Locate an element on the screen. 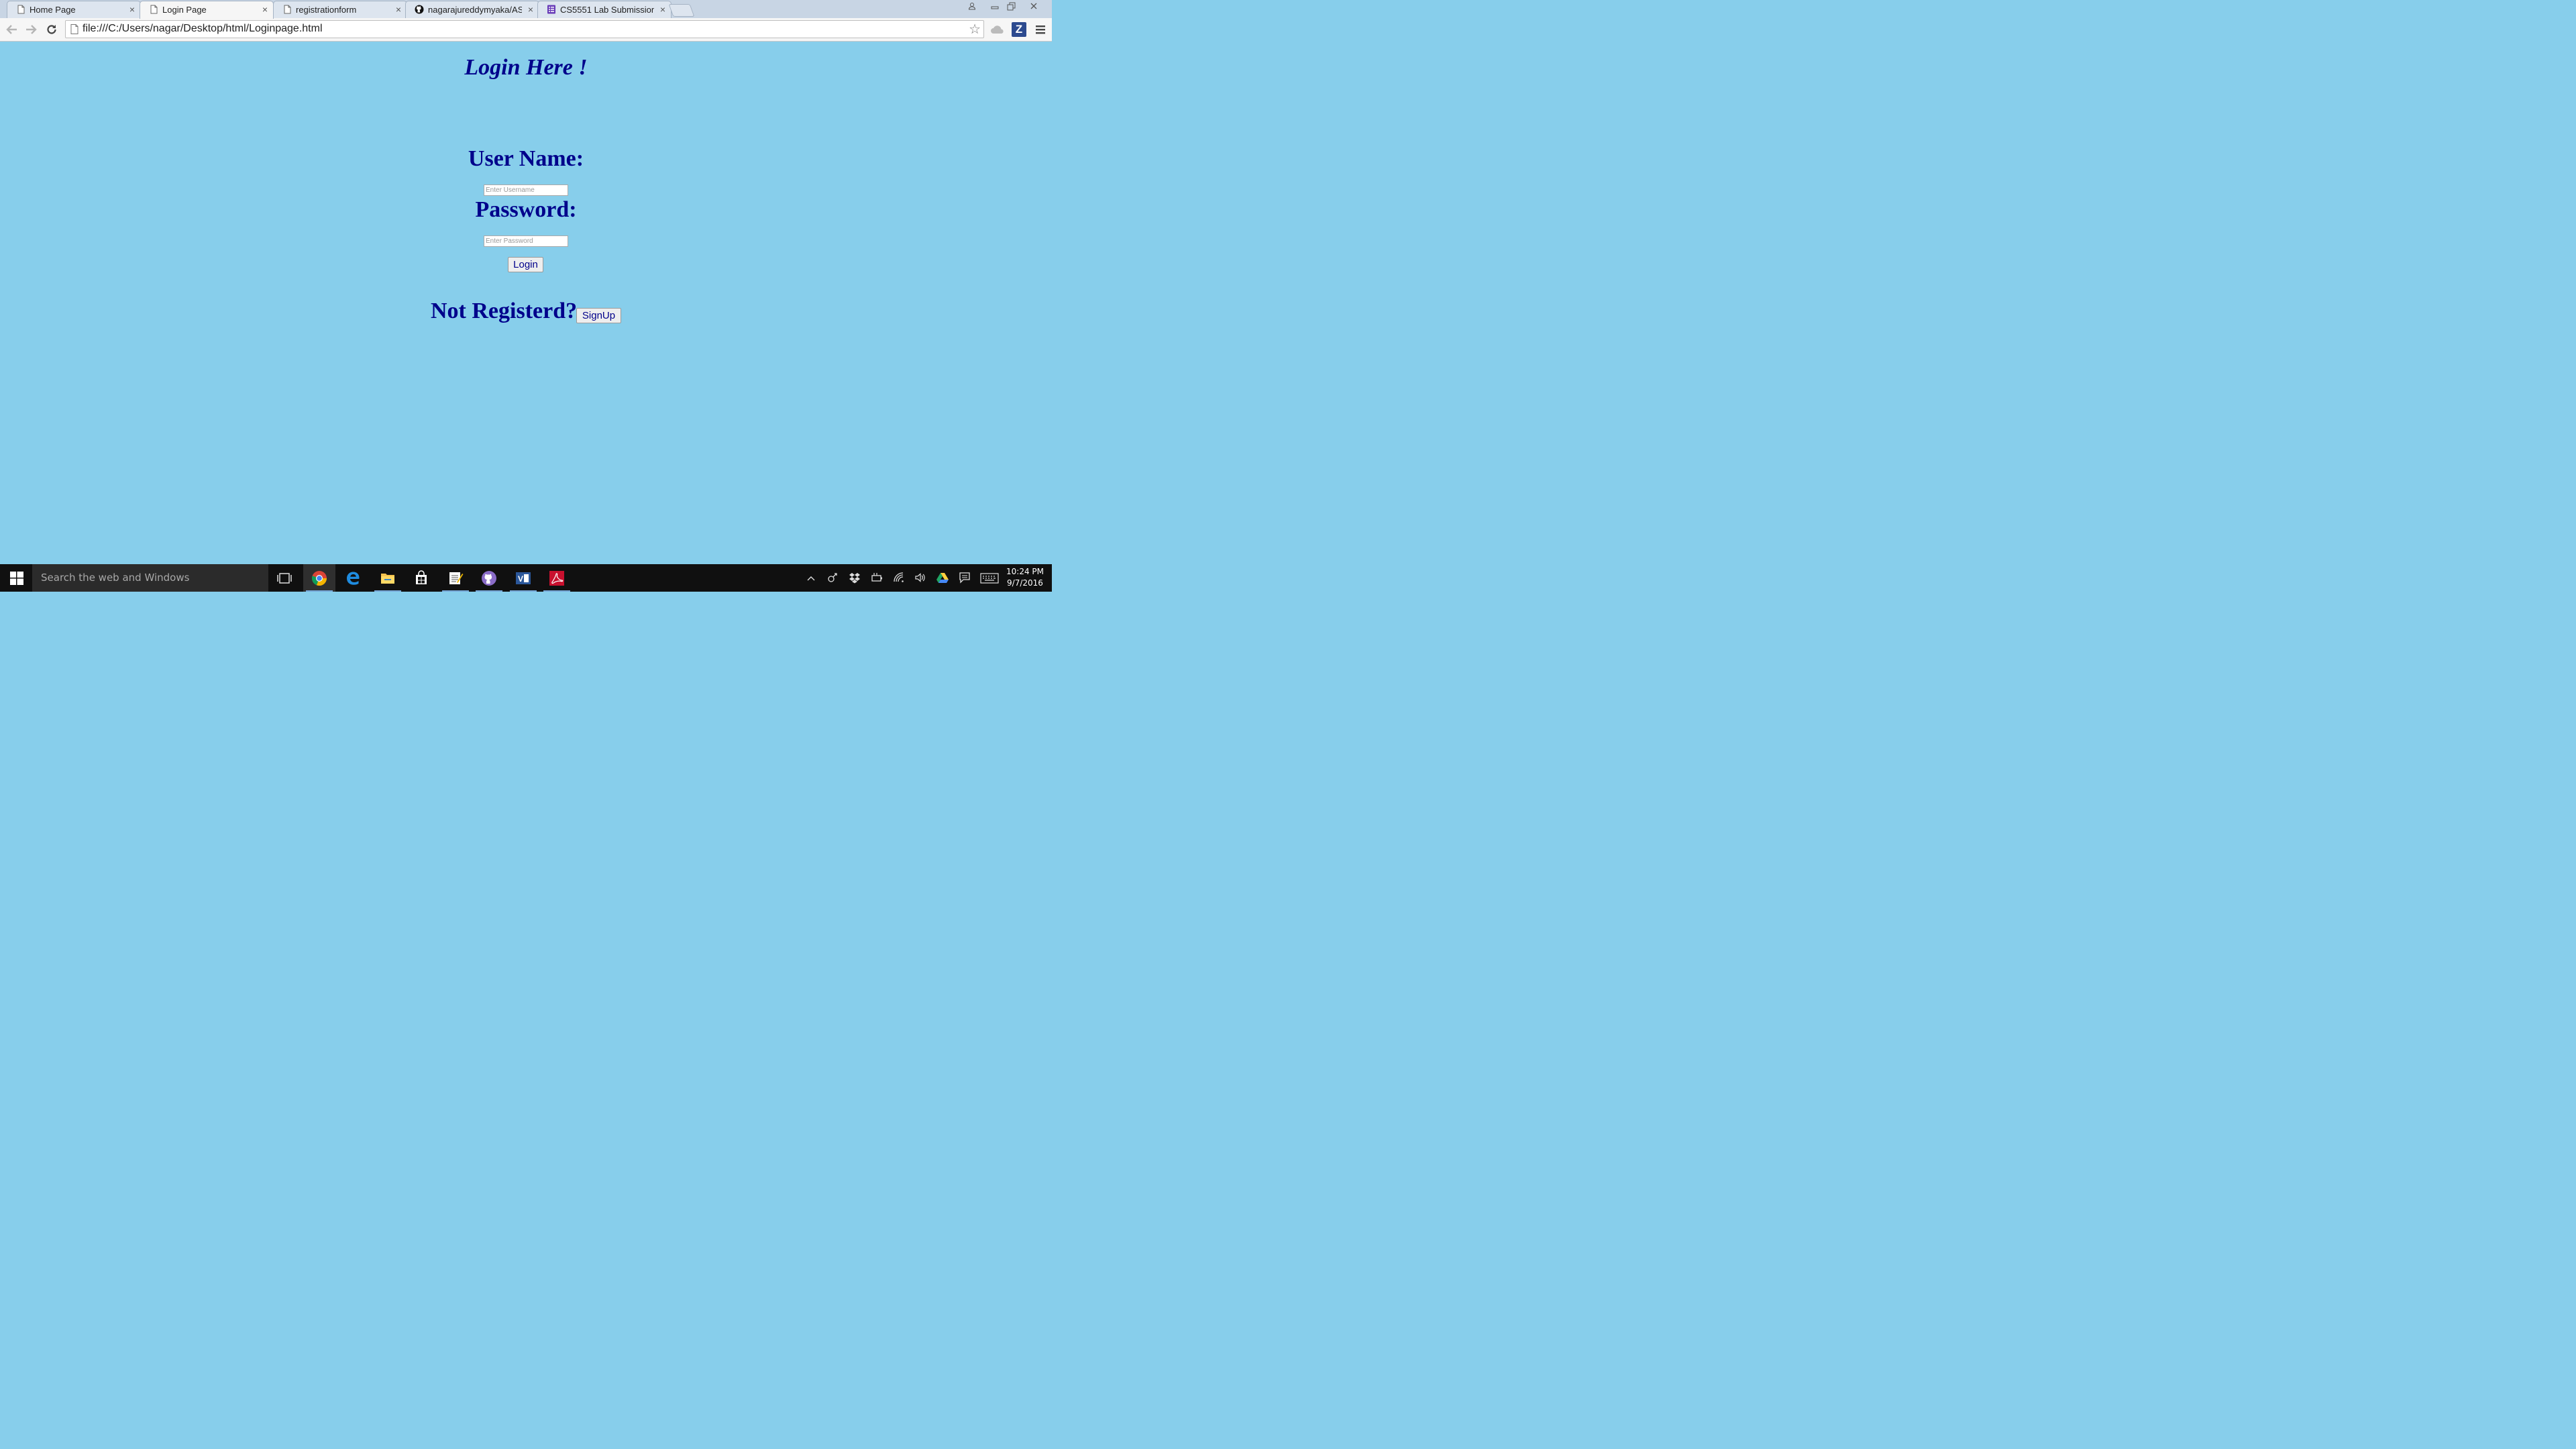  tab-cs5551-lab-submission: CS5551 Lab Submission × is located at coordinates (604, 9).